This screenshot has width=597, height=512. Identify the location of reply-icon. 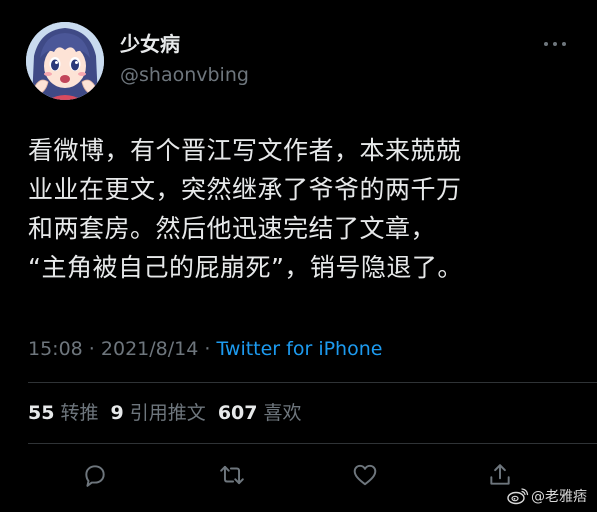
(95, 476).